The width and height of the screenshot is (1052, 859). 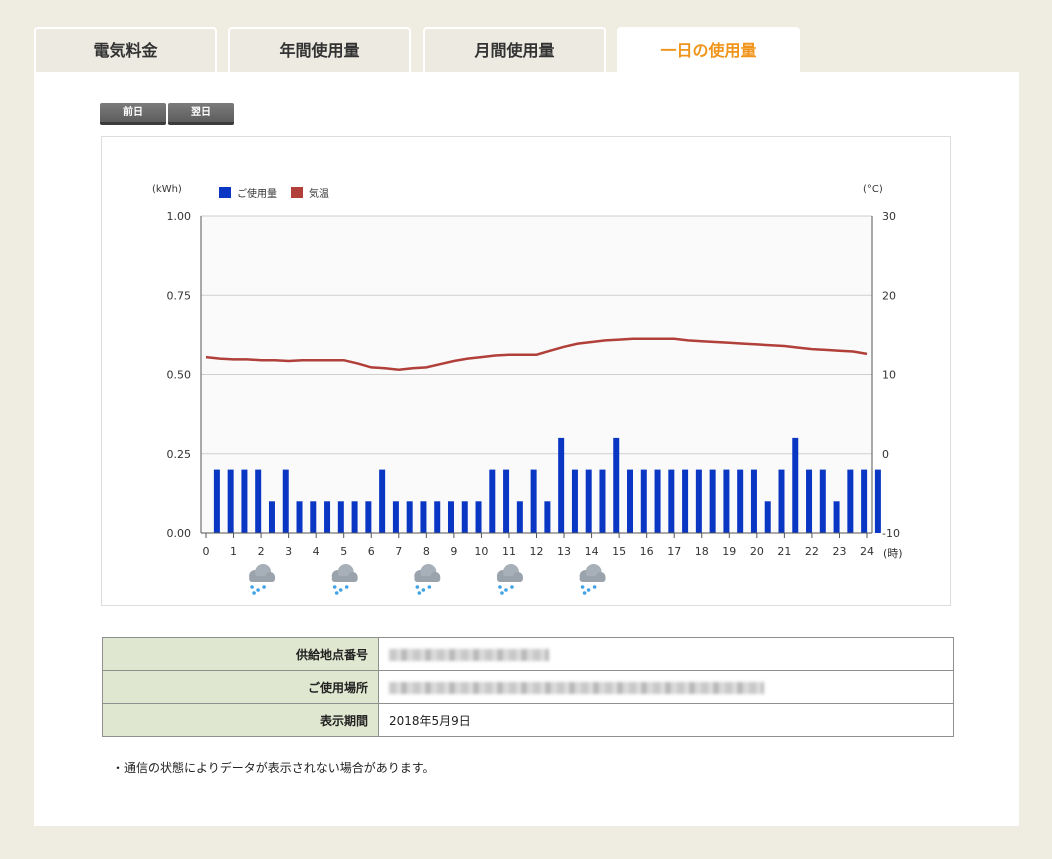 I want to click on legend-usage-label: ご使用量, so click(x=257, y=193).